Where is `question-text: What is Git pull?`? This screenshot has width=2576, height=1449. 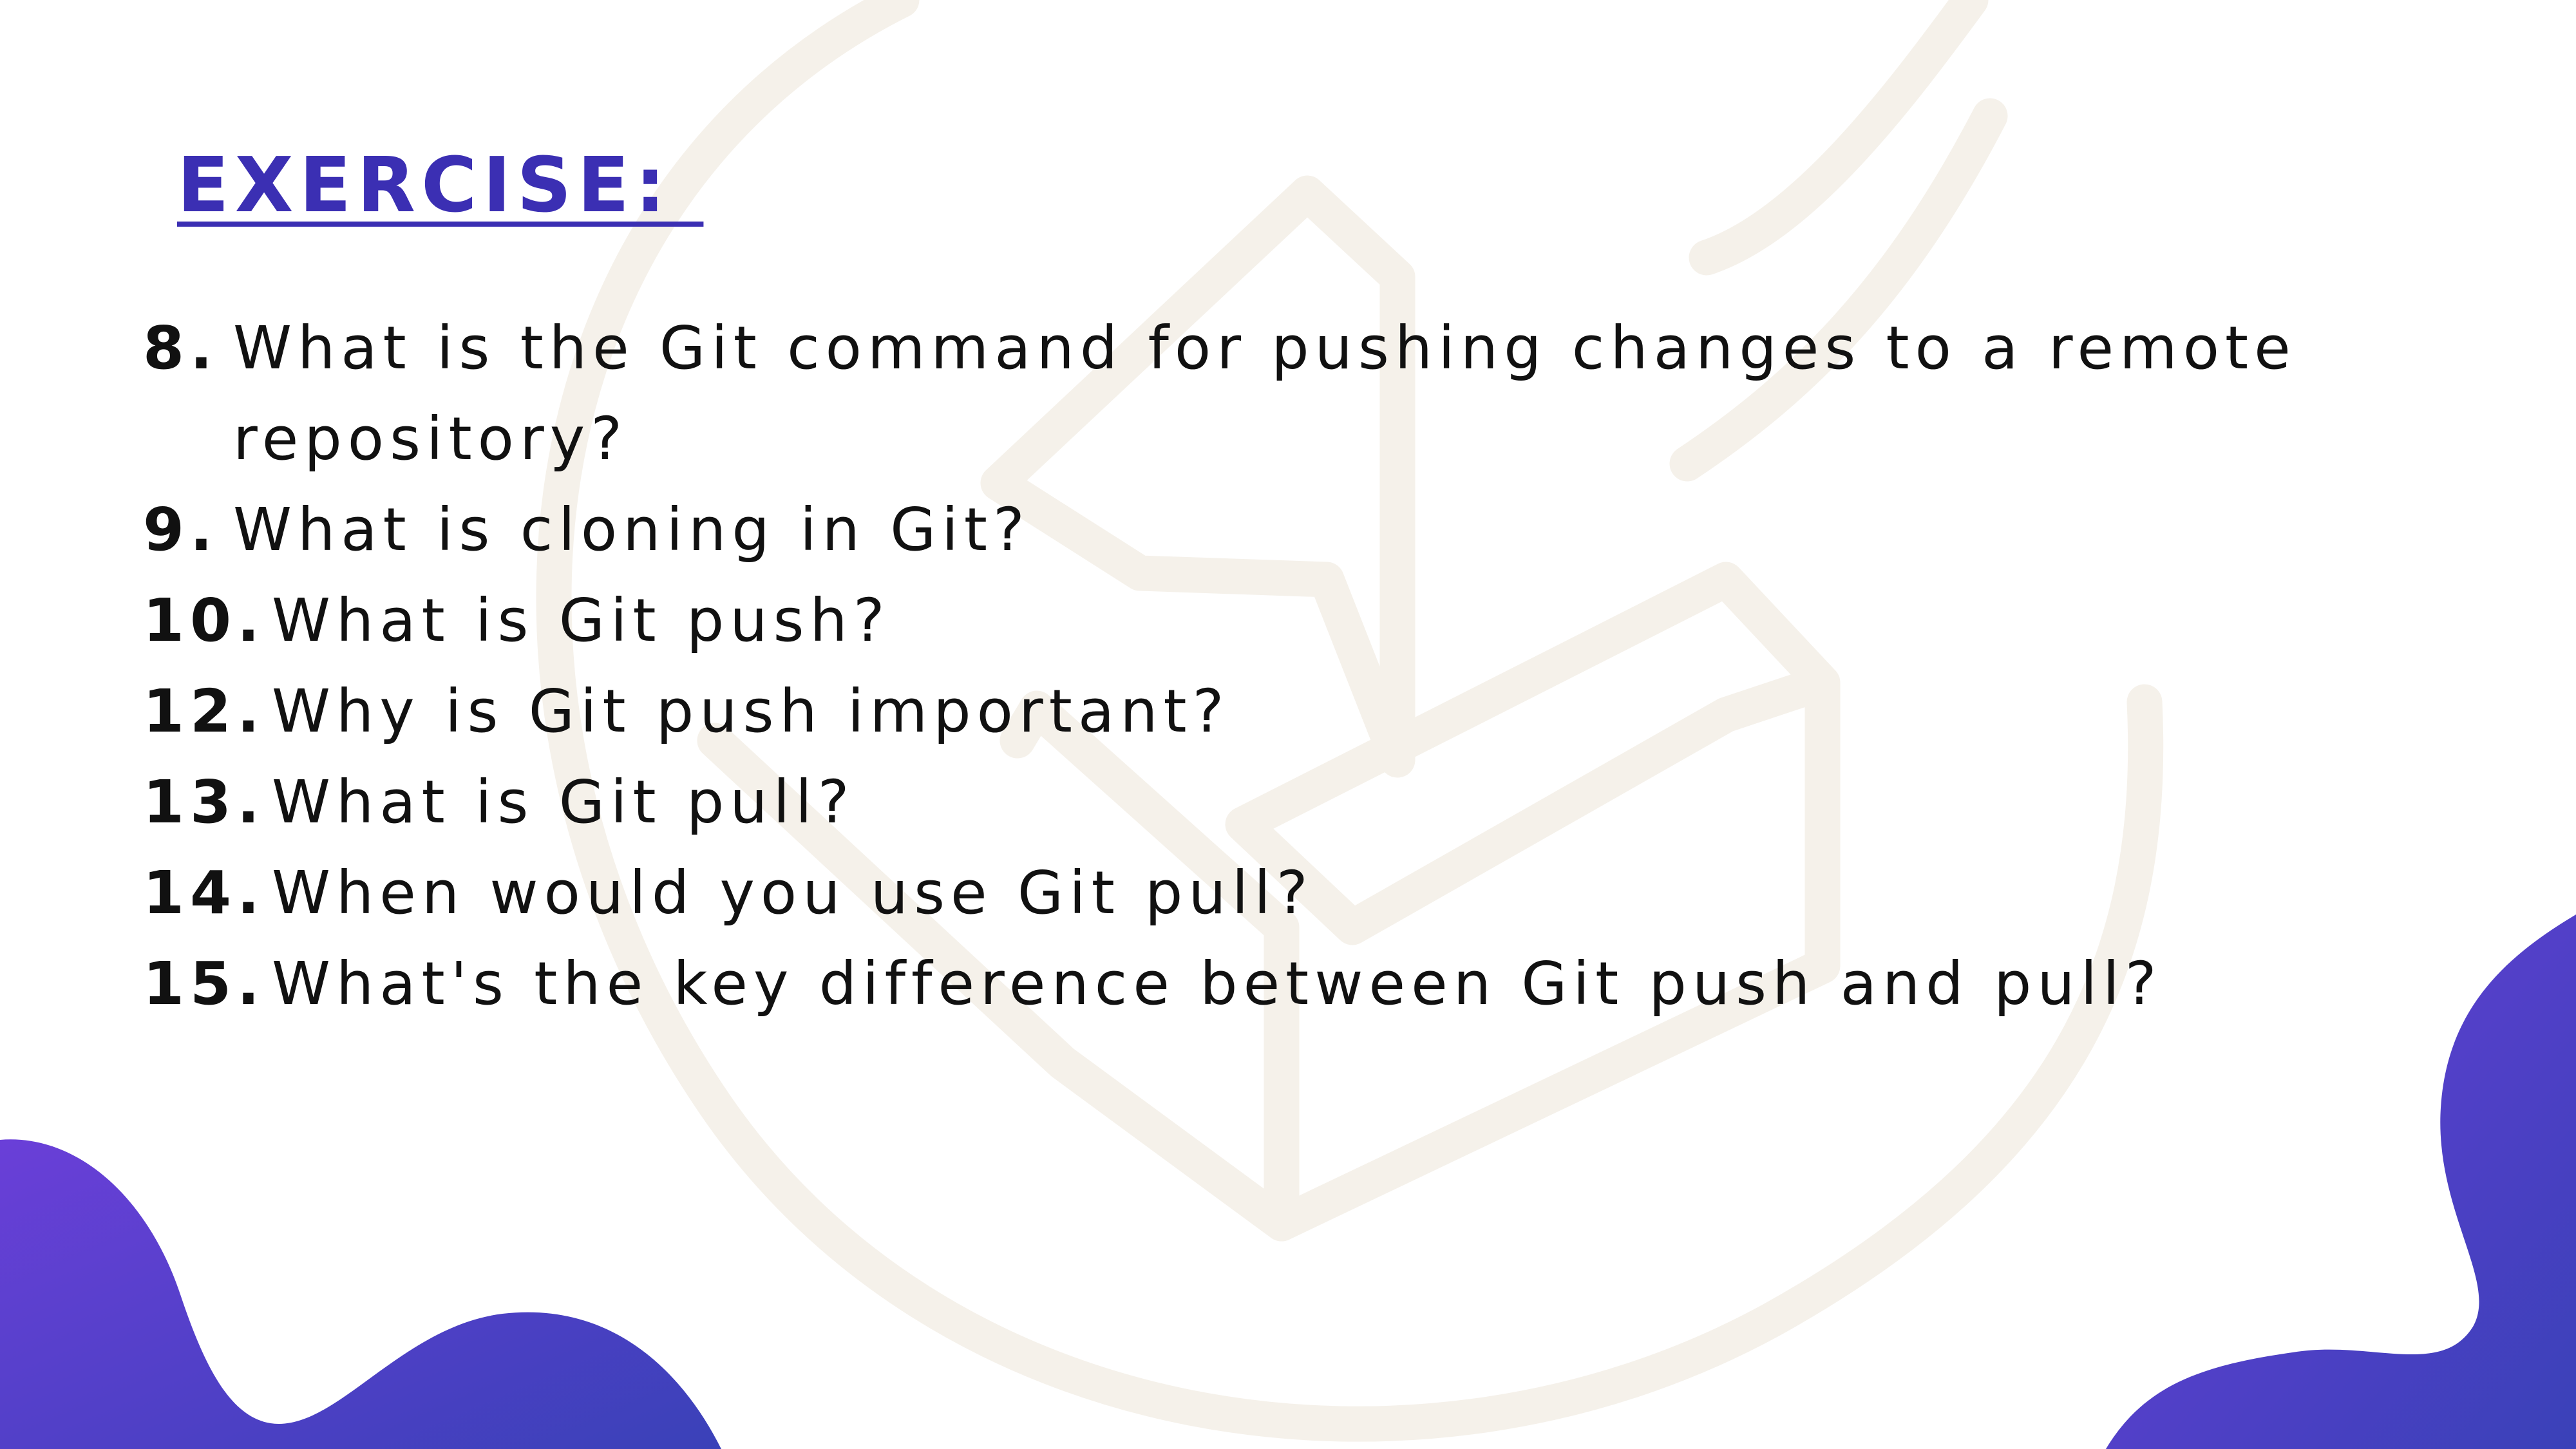
question-text: What is Git pull? is located at coordinates (563, 803).